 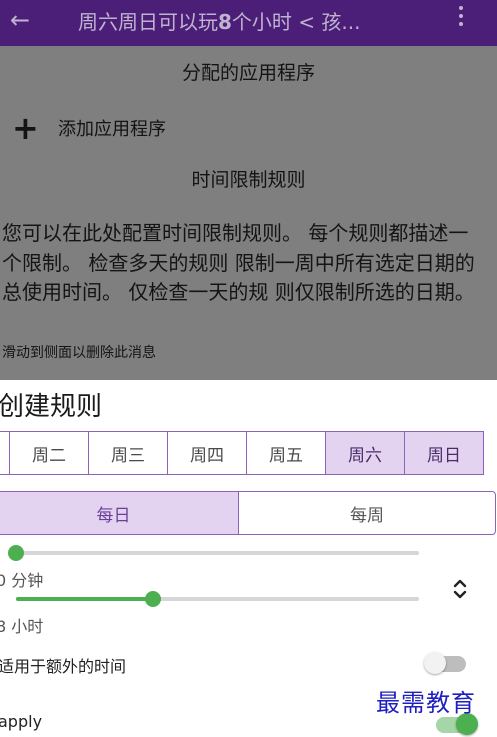 I want to click on assigned-apps-title: 分配的应用程序, so click(x=248, y=73).